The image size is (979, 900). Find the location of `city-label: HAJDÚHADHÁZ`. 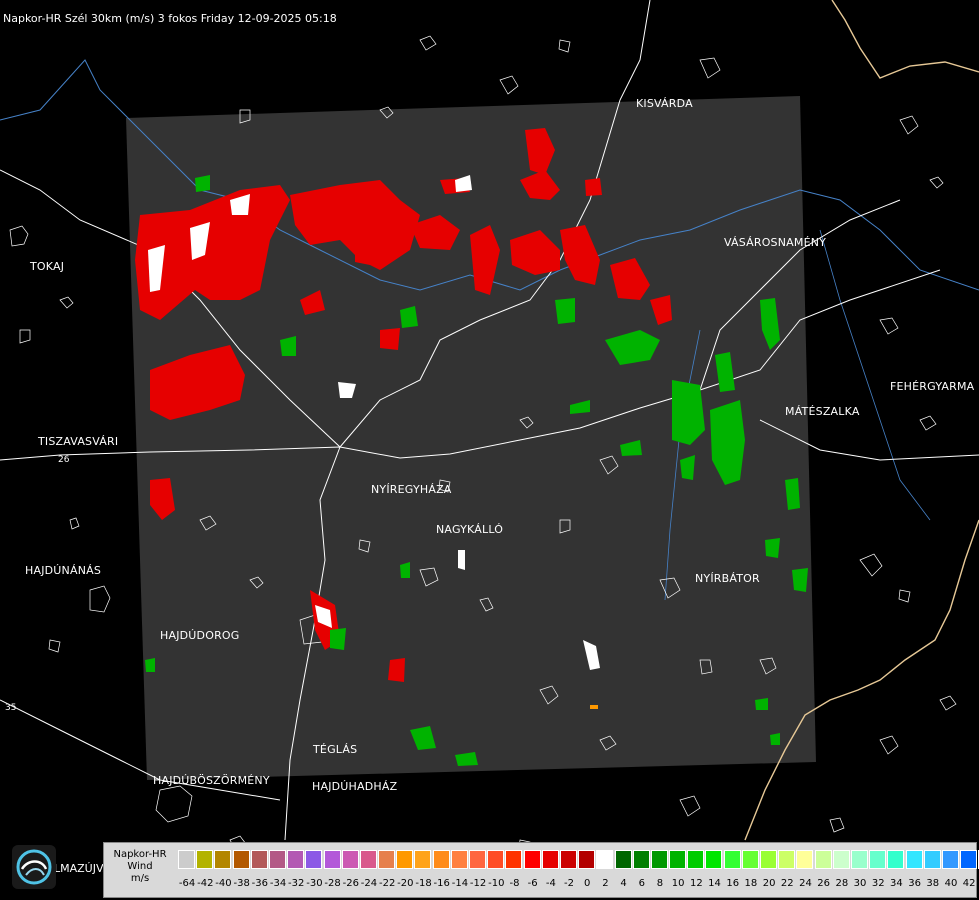

city-label: HAJDÚHADHÁZ is located at coordinates (355, 786).